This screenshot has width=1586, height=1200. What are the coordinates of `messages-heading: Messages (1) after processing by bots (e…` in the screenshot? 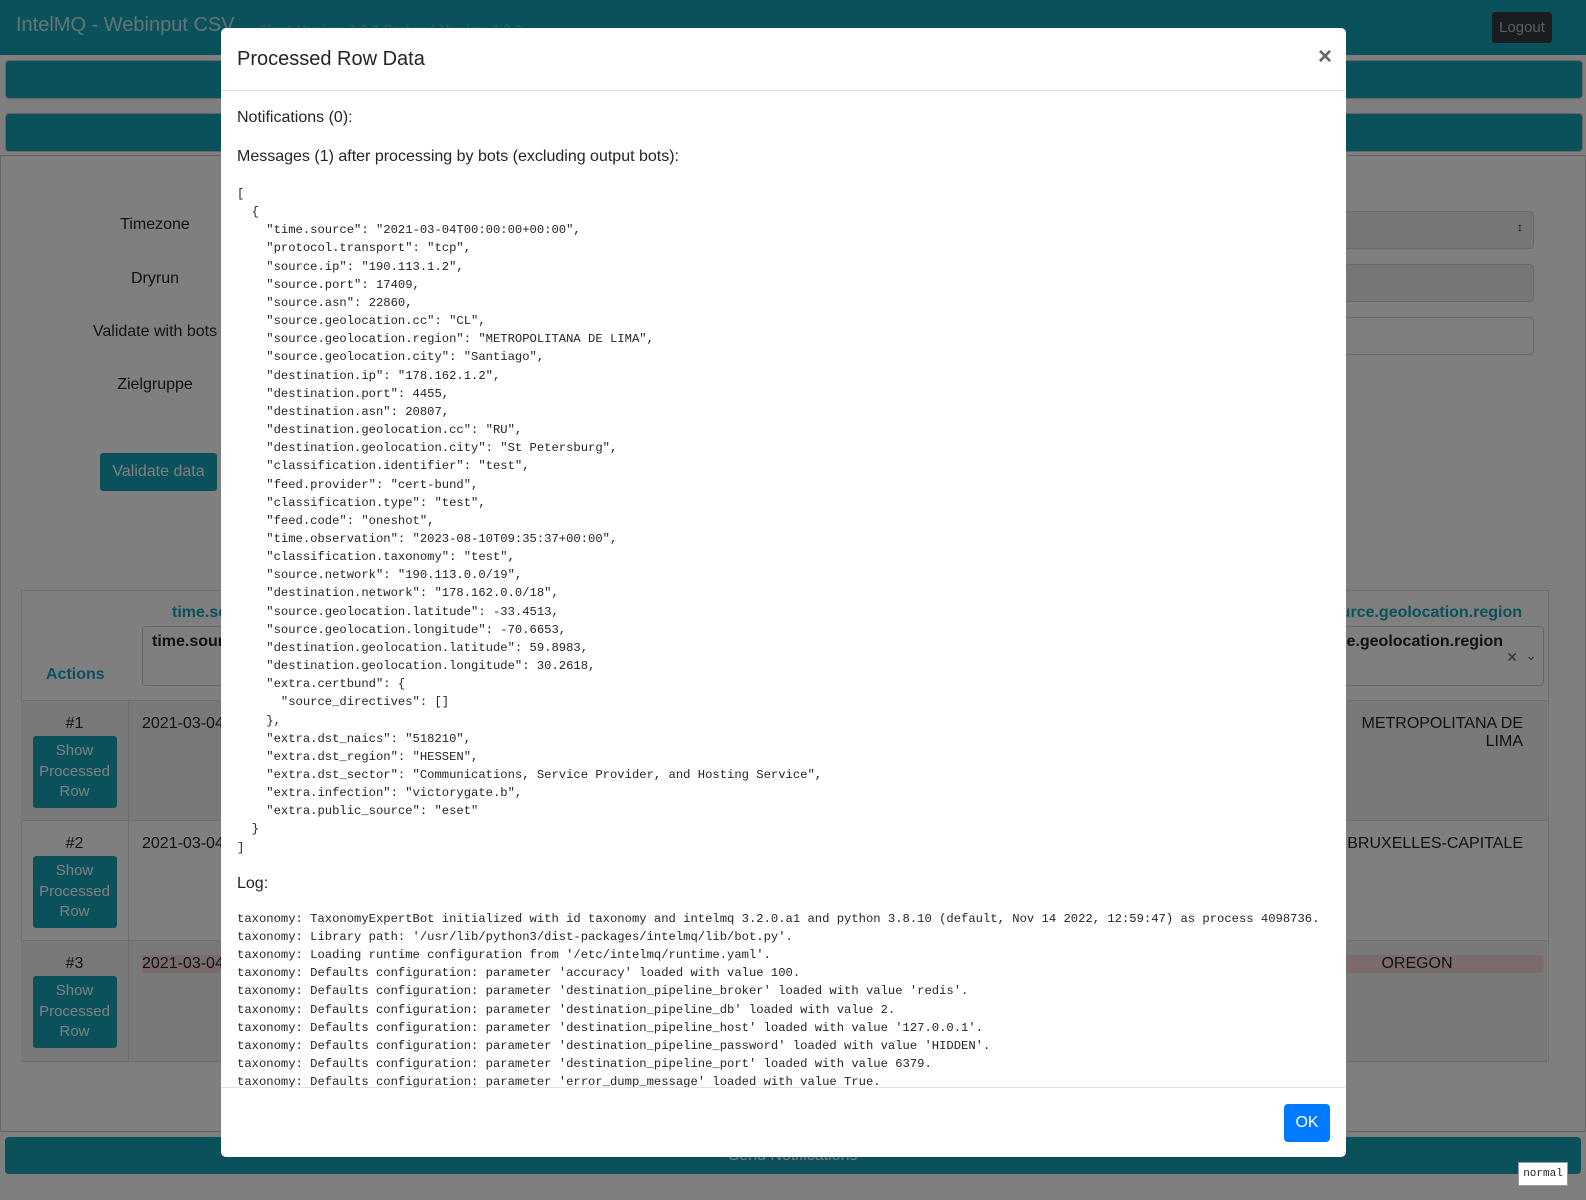 It's located at (458, 156).